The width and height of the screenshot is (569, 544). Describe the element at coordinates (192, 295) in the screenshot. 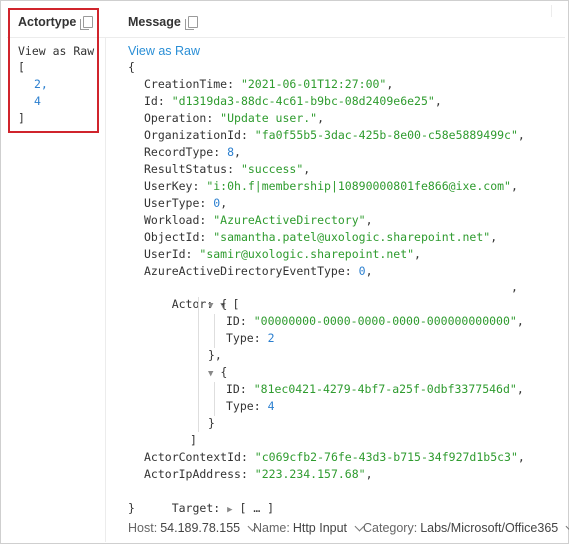

I see `json-field-actor: Actor: ▼ [` at that location.